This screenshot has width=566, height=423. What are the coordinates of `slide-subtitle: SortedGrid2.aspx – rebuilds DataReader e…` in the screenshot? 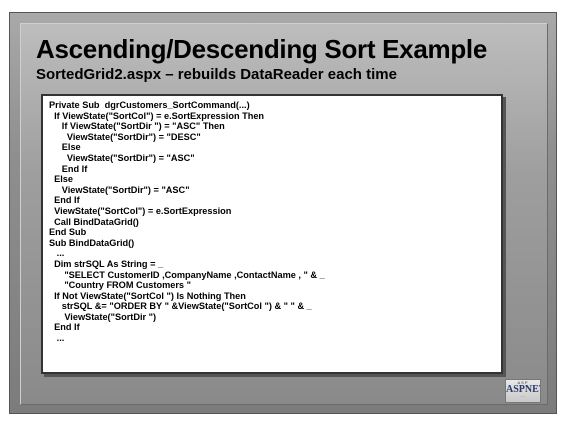 It's located at (216, 74).